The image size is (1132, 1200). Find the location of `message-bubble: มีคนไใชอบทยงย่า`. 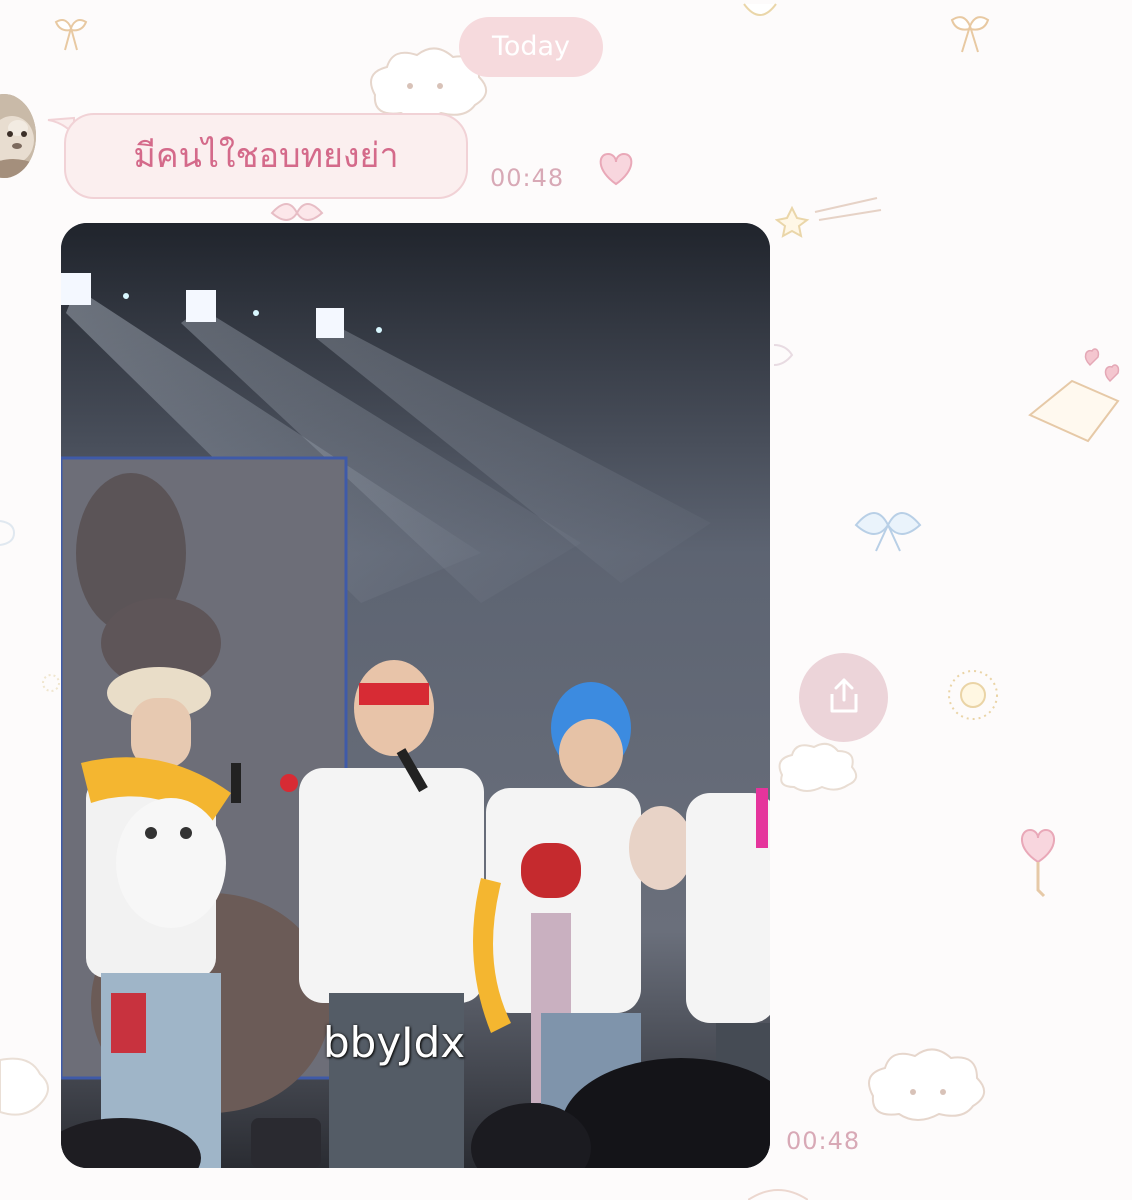

message-bubble: มีคนไใชอบทยงย่า is located at coordinates (266, 156).